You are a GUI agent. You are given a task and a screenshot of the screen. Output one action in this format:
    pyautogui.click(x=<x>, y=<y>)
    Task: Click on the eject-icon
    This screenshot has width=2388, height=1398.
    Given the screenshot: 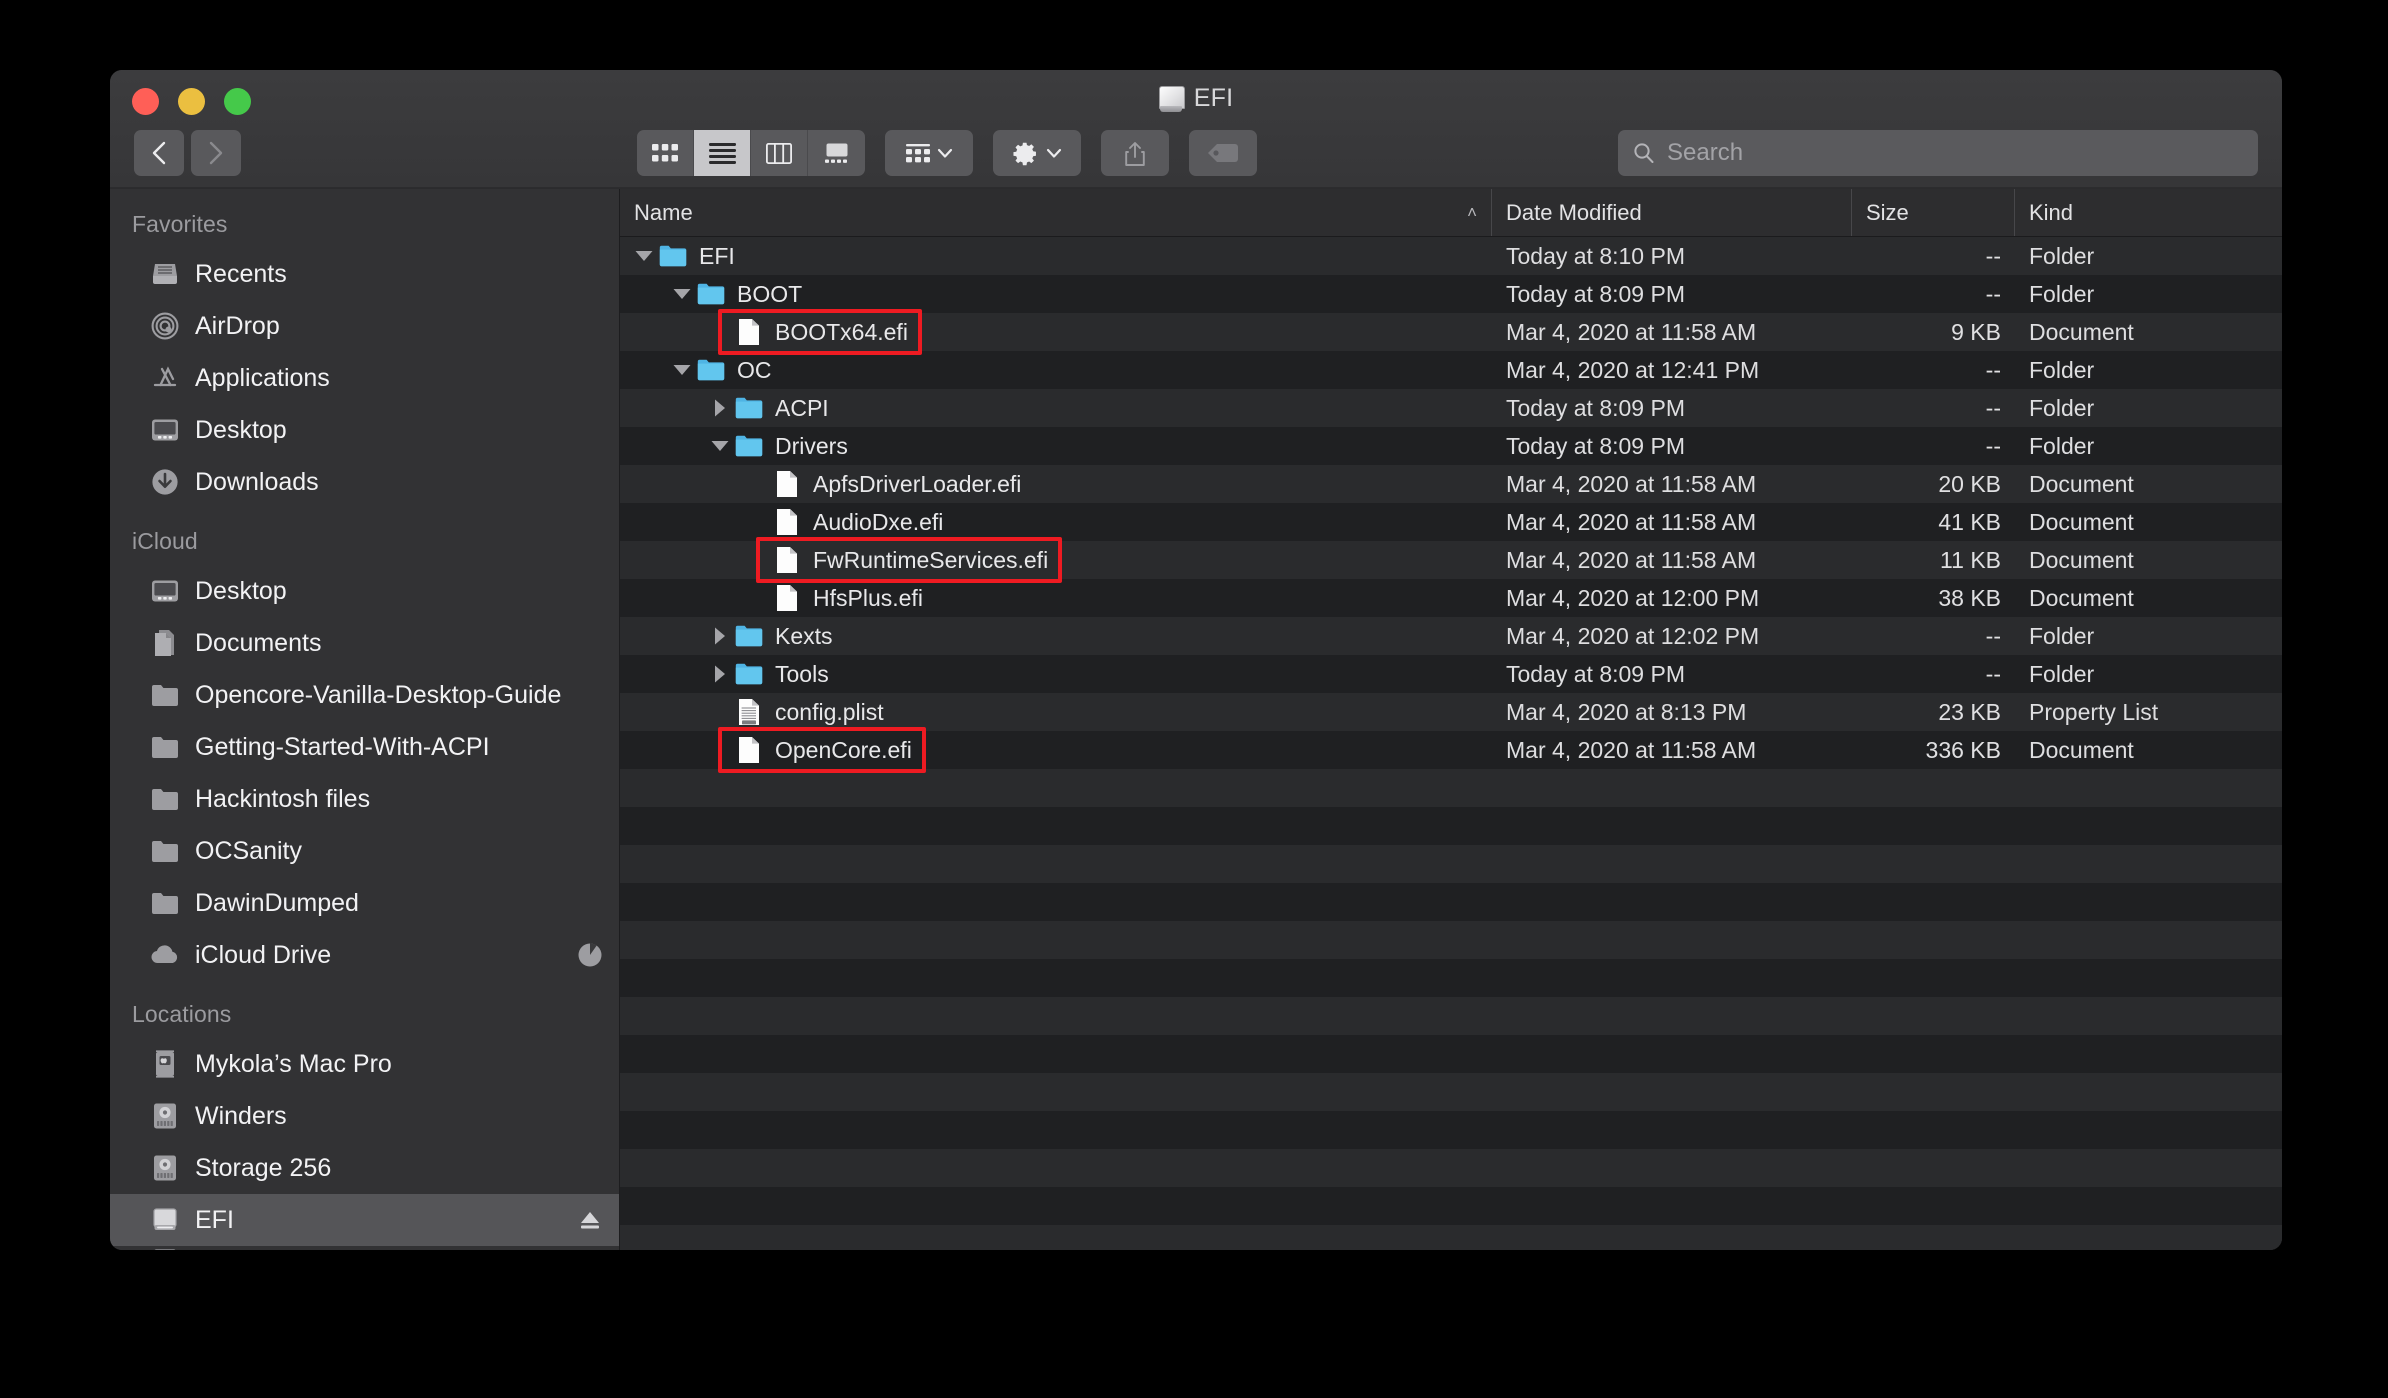 What is the action you would take?
    pyautogui.click(x=590, y=1220)
    